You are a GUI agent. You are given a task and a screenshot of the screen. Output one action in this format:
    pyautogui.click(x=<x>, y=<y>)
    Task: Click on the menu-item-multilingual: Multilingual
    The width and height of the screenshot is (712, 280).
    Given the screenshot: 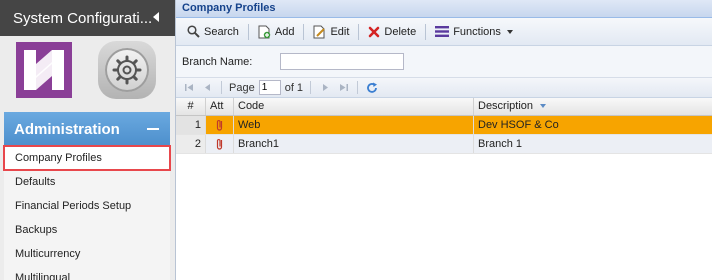 What is the action you would take?
    pyautogui.click(x=87, y=273)
    